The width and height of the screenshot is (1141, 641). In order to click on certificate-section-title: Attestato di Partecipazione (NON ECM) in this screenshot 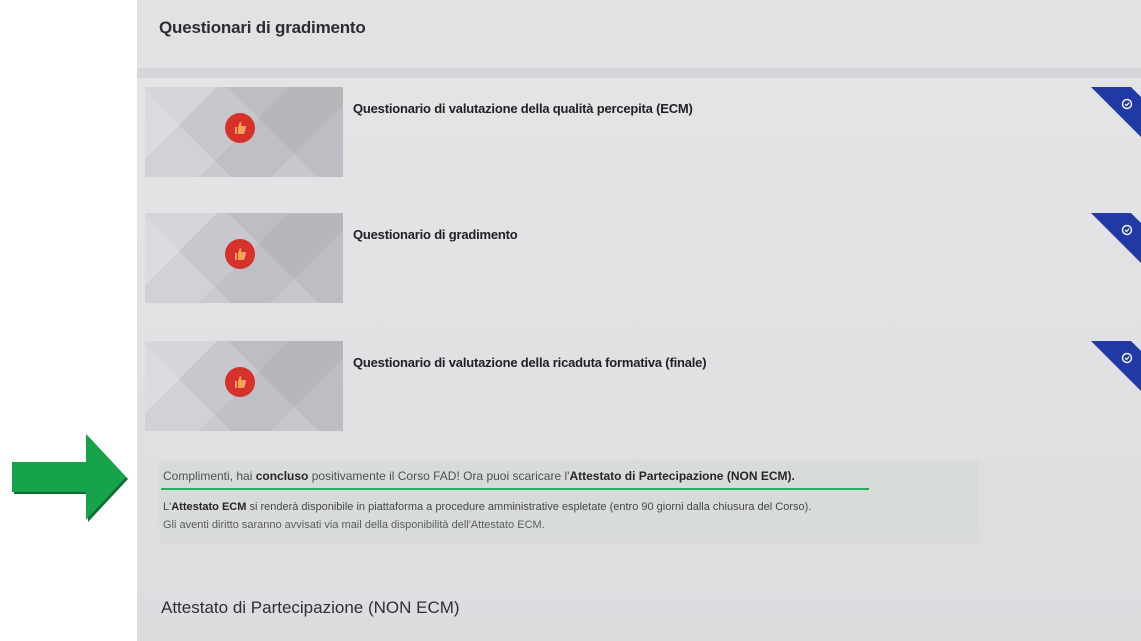, I will do `click(310, 607)`.